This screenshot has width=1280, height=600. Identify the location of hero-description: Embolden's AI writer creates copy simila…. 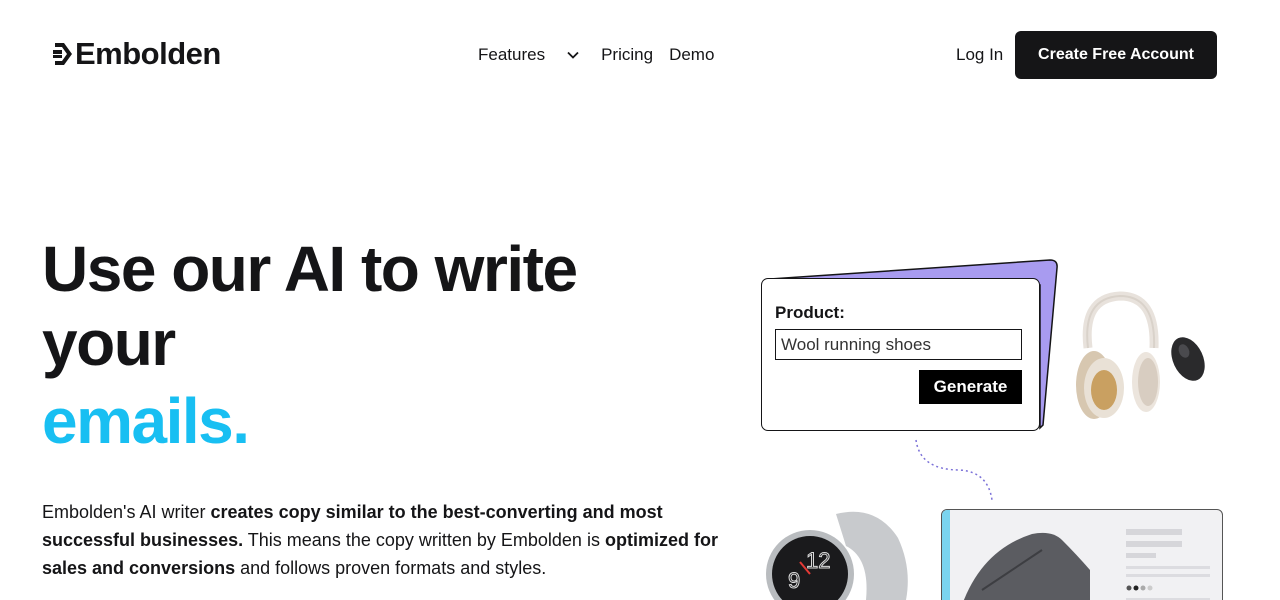
(392, 540).